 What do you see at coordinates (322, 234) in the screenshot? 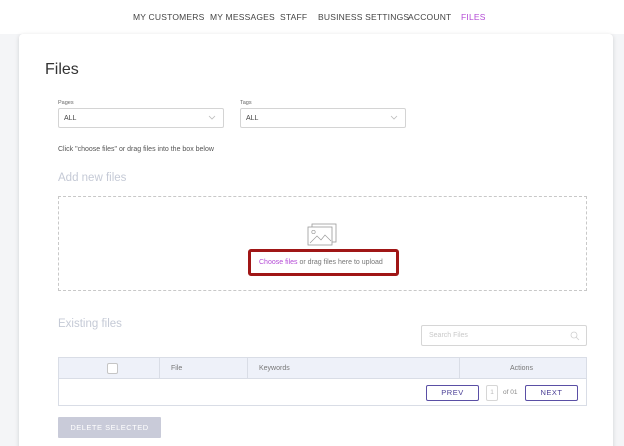
I see `image-icon` at bounding box center [322, 234].